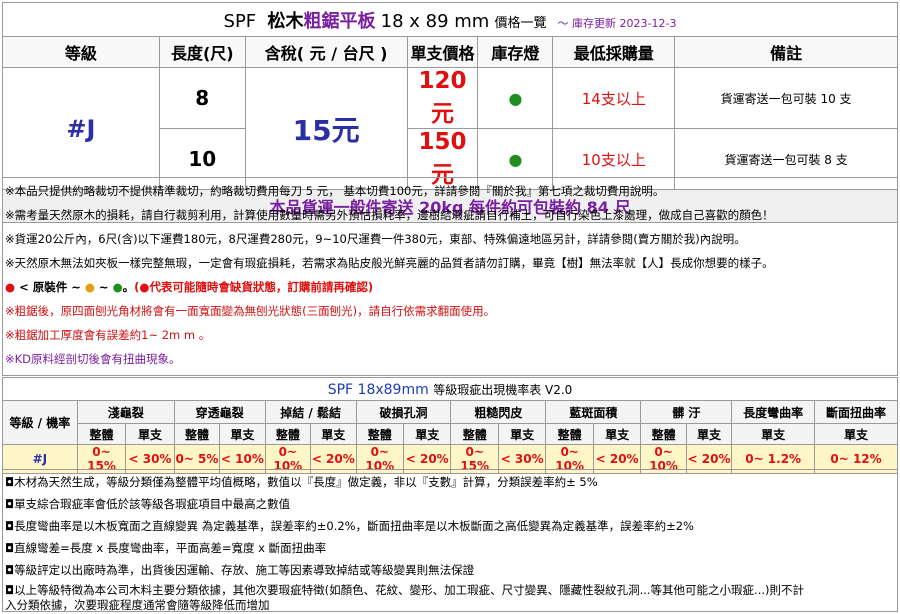 This screenshot has width=900, height=614. Describe the element at coordinates (108, 335) in the screenshot. I see `note-item: ※粗鋸加工厚度會有誤差約1~ 2m m 。` at that location.